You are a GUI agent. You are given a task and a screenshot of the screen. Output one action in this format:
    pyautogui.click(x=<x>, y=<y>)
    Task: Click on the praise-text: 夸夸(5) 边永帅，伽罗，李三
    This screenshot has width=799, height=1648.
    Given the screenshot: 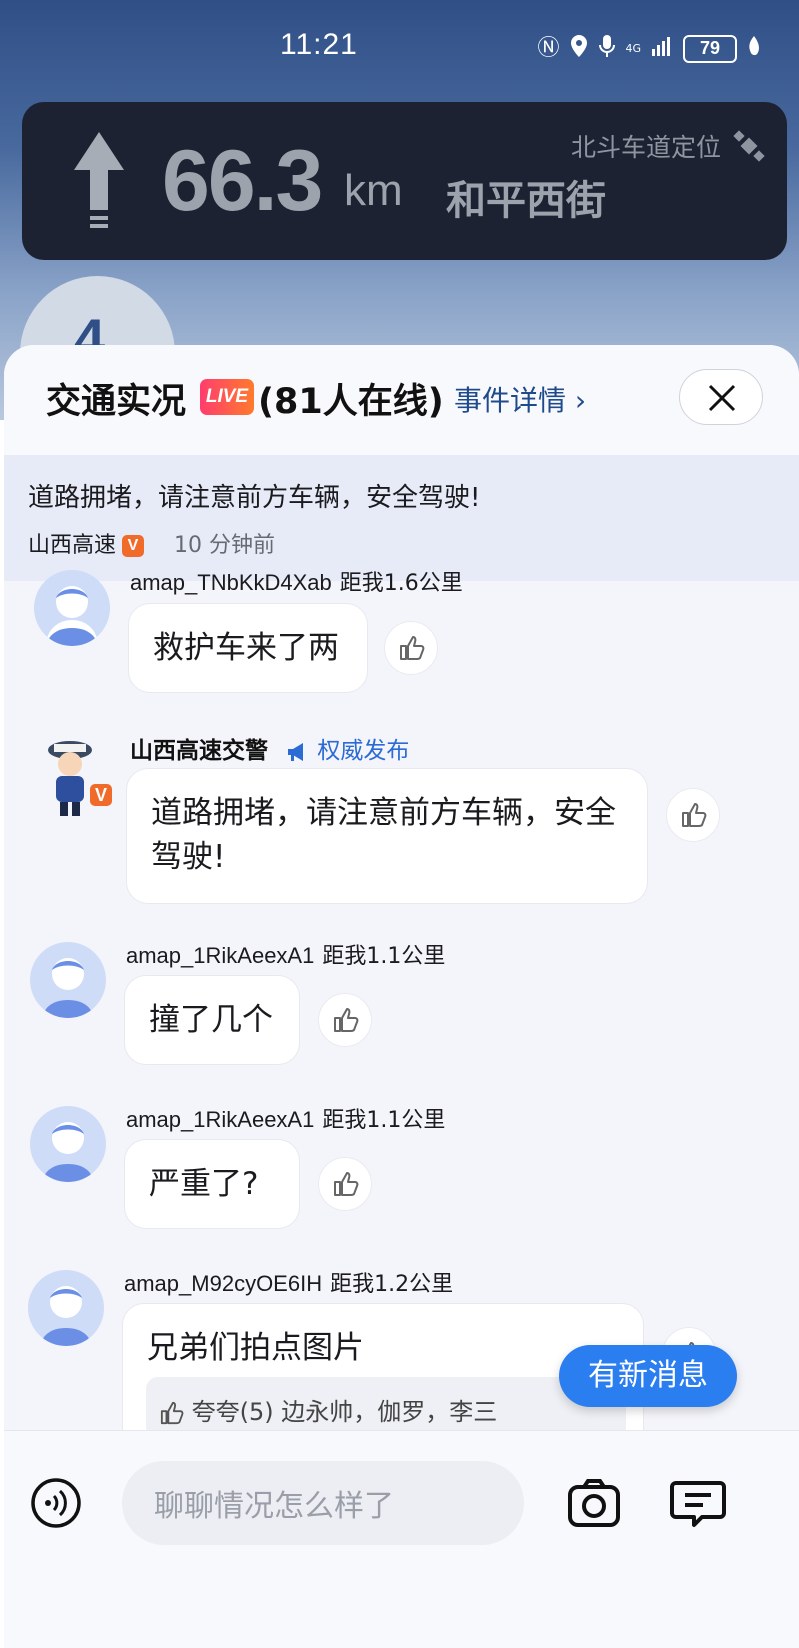 What is the action you would take?
    pyautogui.click(x=344, y=1412)
    